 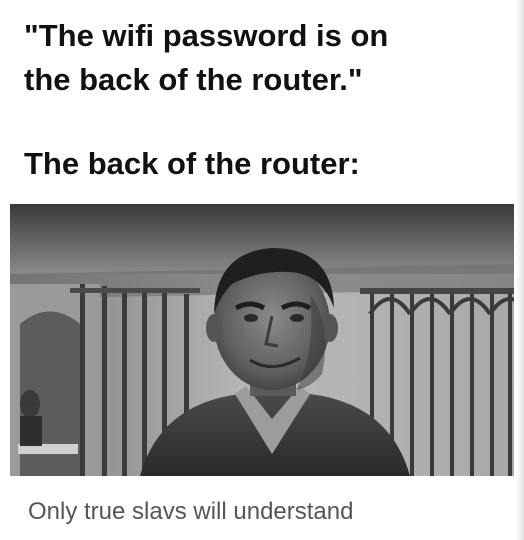 What do you see at coordinates (192, 163) in the screenshot?
I see `meme-middle-caption: The back of the router:` at bounding box center [192, 163].